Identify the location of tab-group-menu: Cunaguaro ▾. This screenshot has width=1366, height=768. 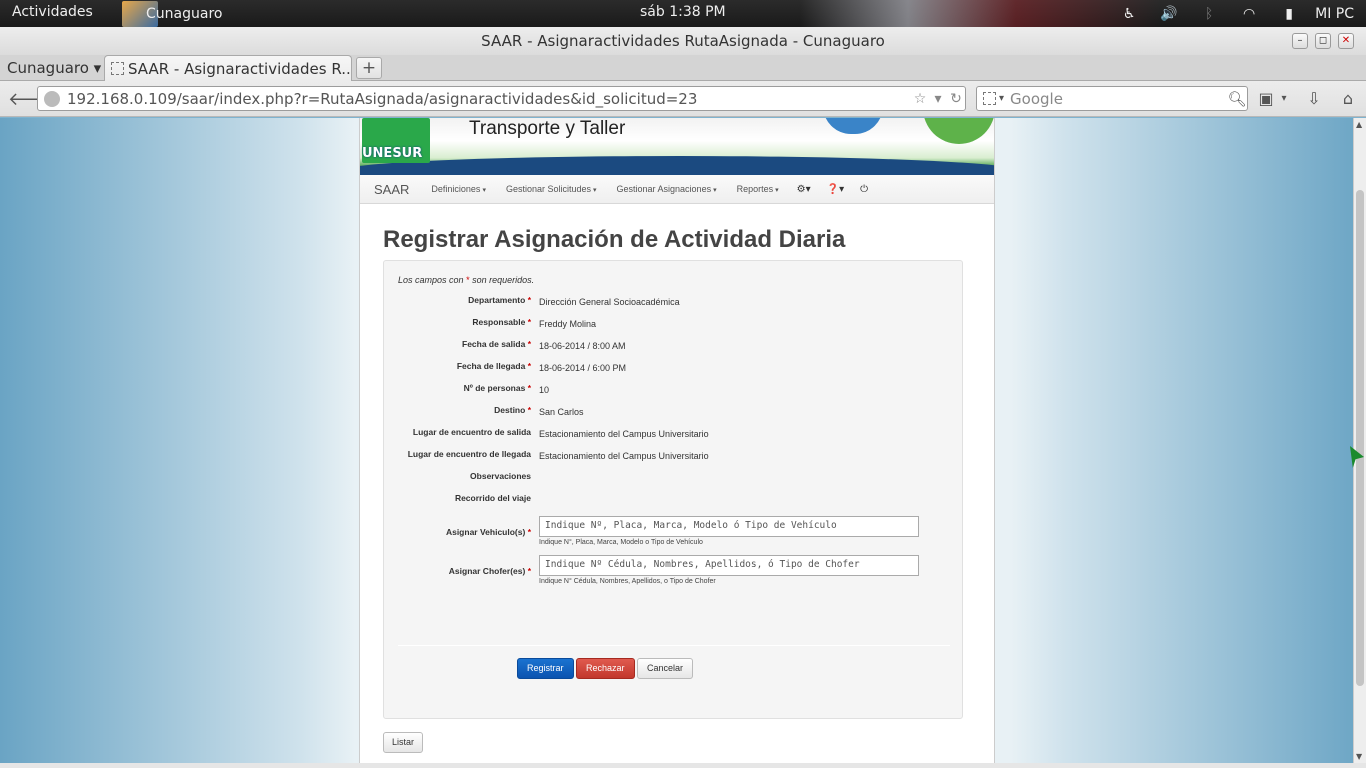
(54, 68).